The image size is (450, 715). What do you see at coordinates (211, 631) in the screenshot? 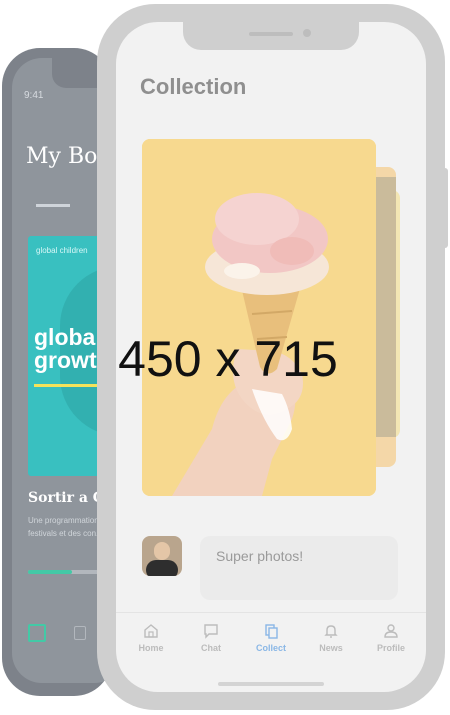
I see `chat-icon` at bounding box center [211, 631].